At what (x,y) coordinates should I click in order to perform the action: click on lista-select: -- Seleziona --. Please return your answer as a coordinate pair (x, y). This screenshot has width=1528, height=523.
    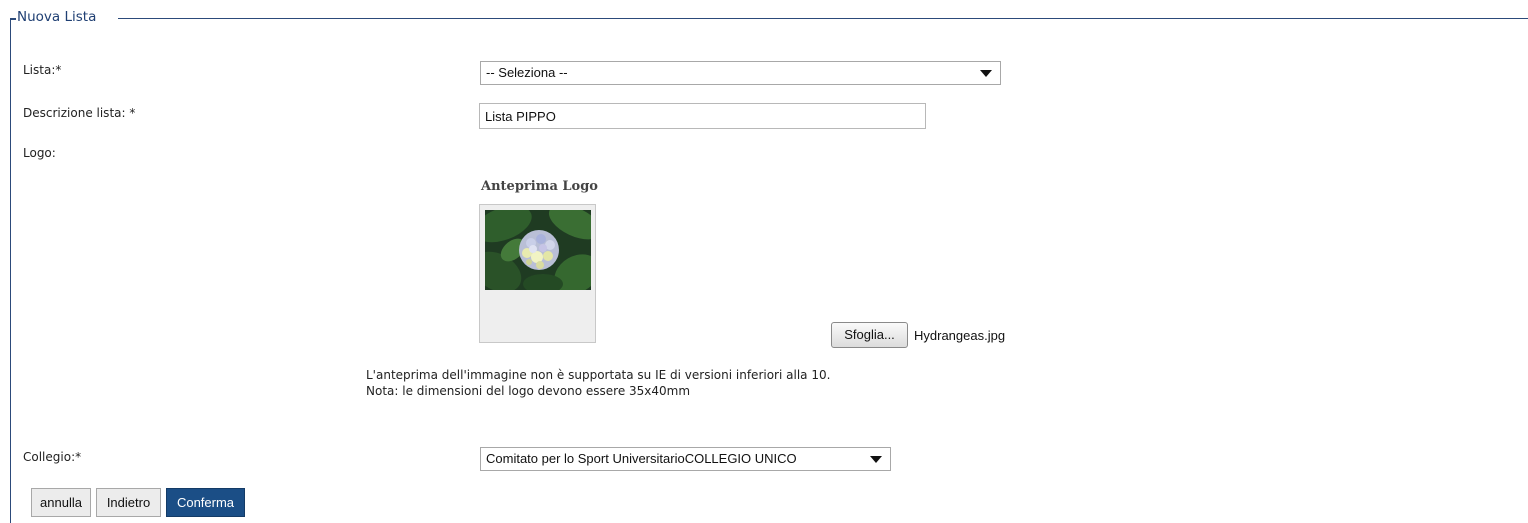
    Looking at the image, I should click on (740, 73).